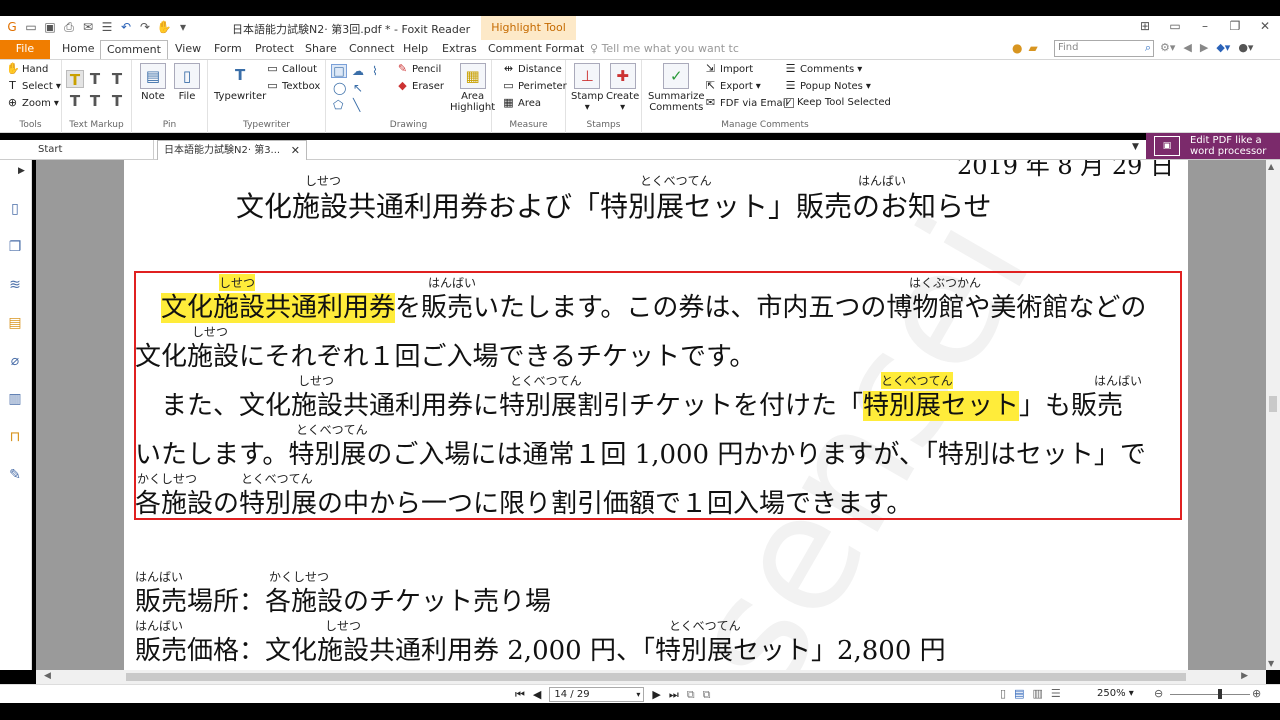 The width and height of the screenshot is (1280, 720). Describe the element at coordinates (534, 86) in the screenshot. I see `perimeter-button: ▭ Perimeter` at that location.